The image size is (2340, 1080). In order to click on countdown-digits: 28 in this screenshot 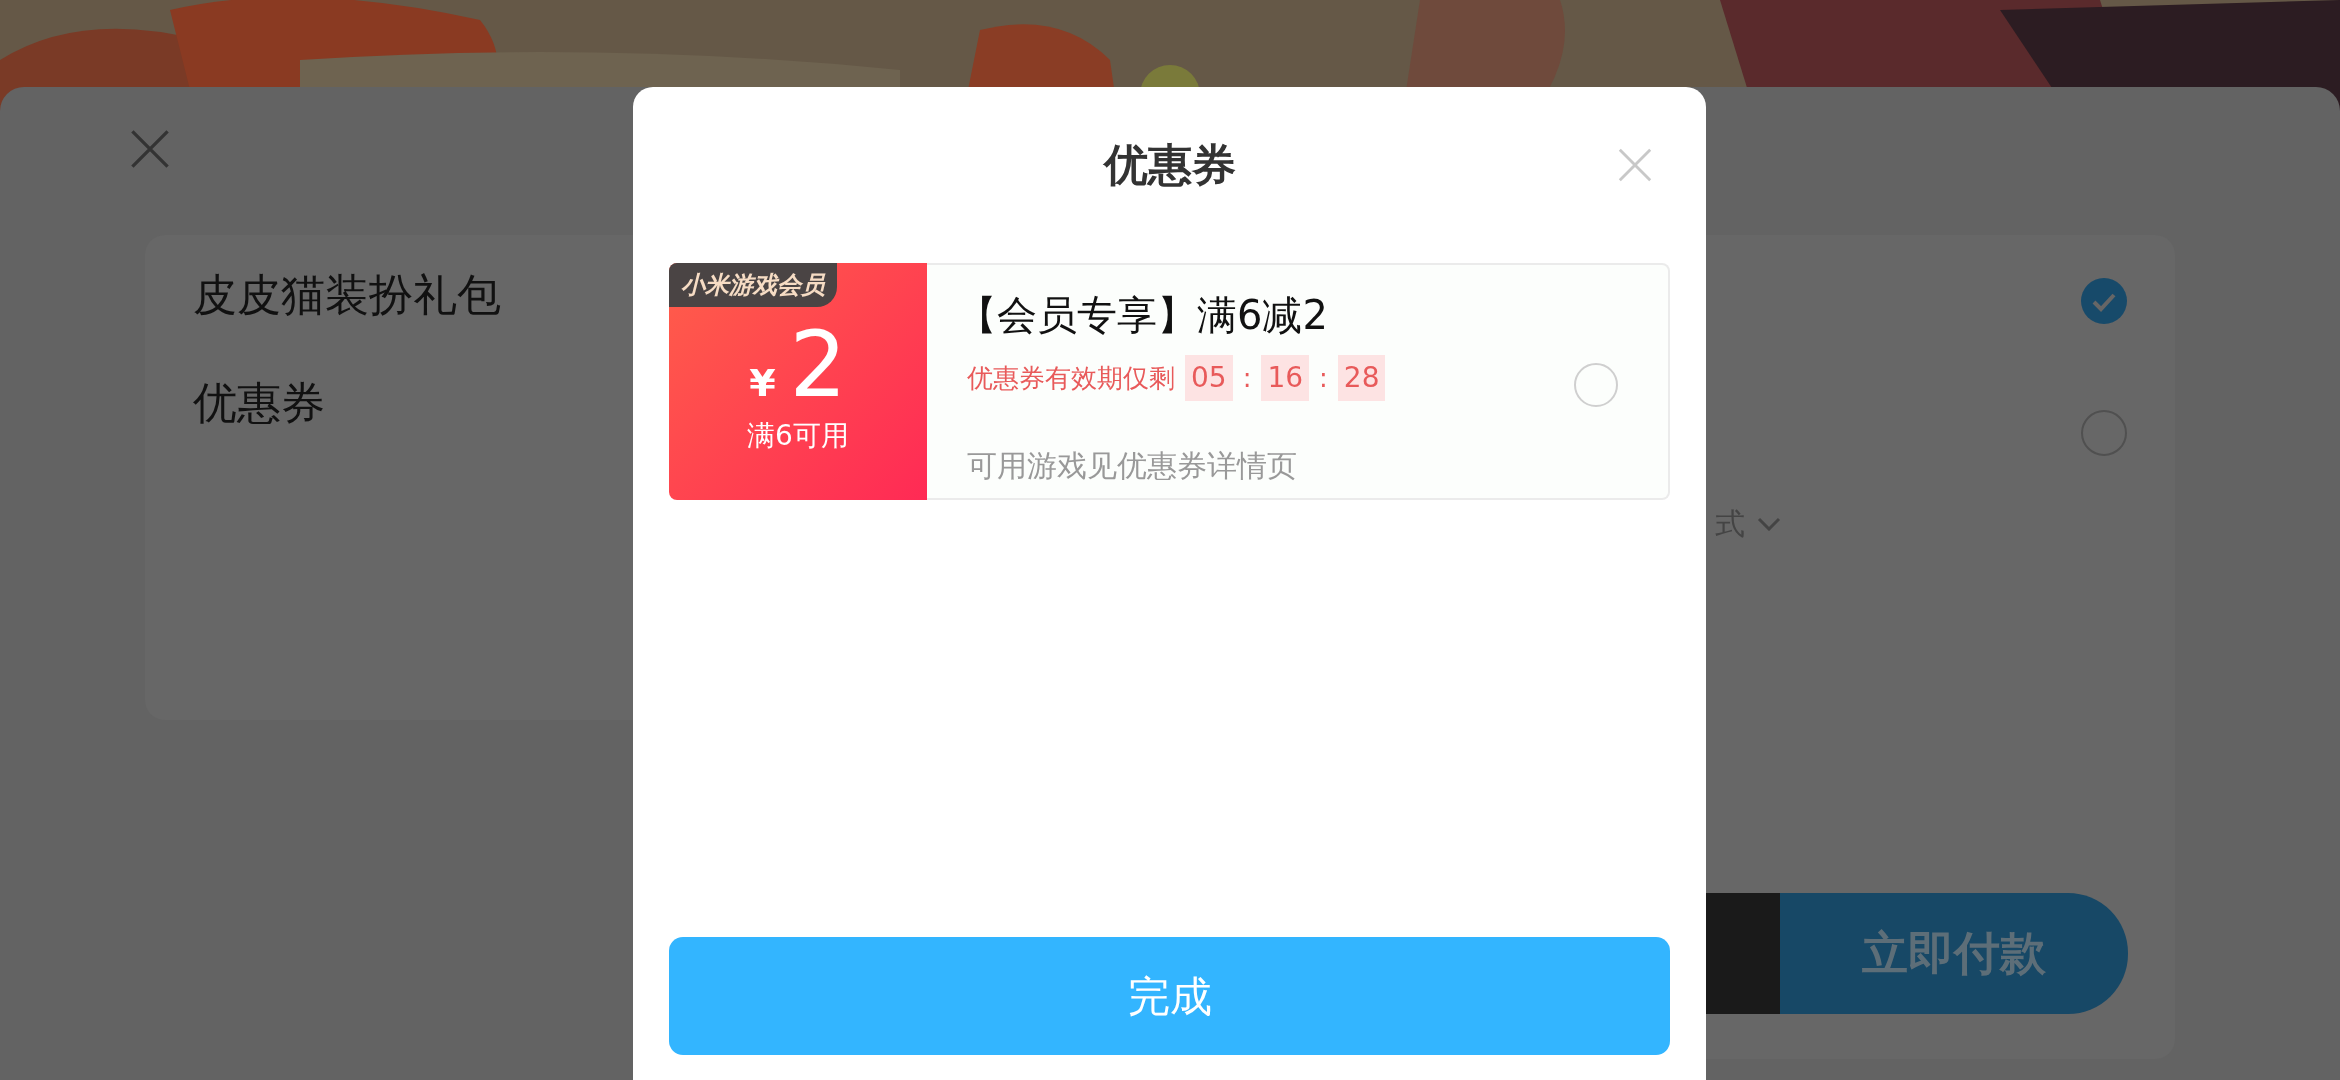, I will do `click(1361, 378)`.